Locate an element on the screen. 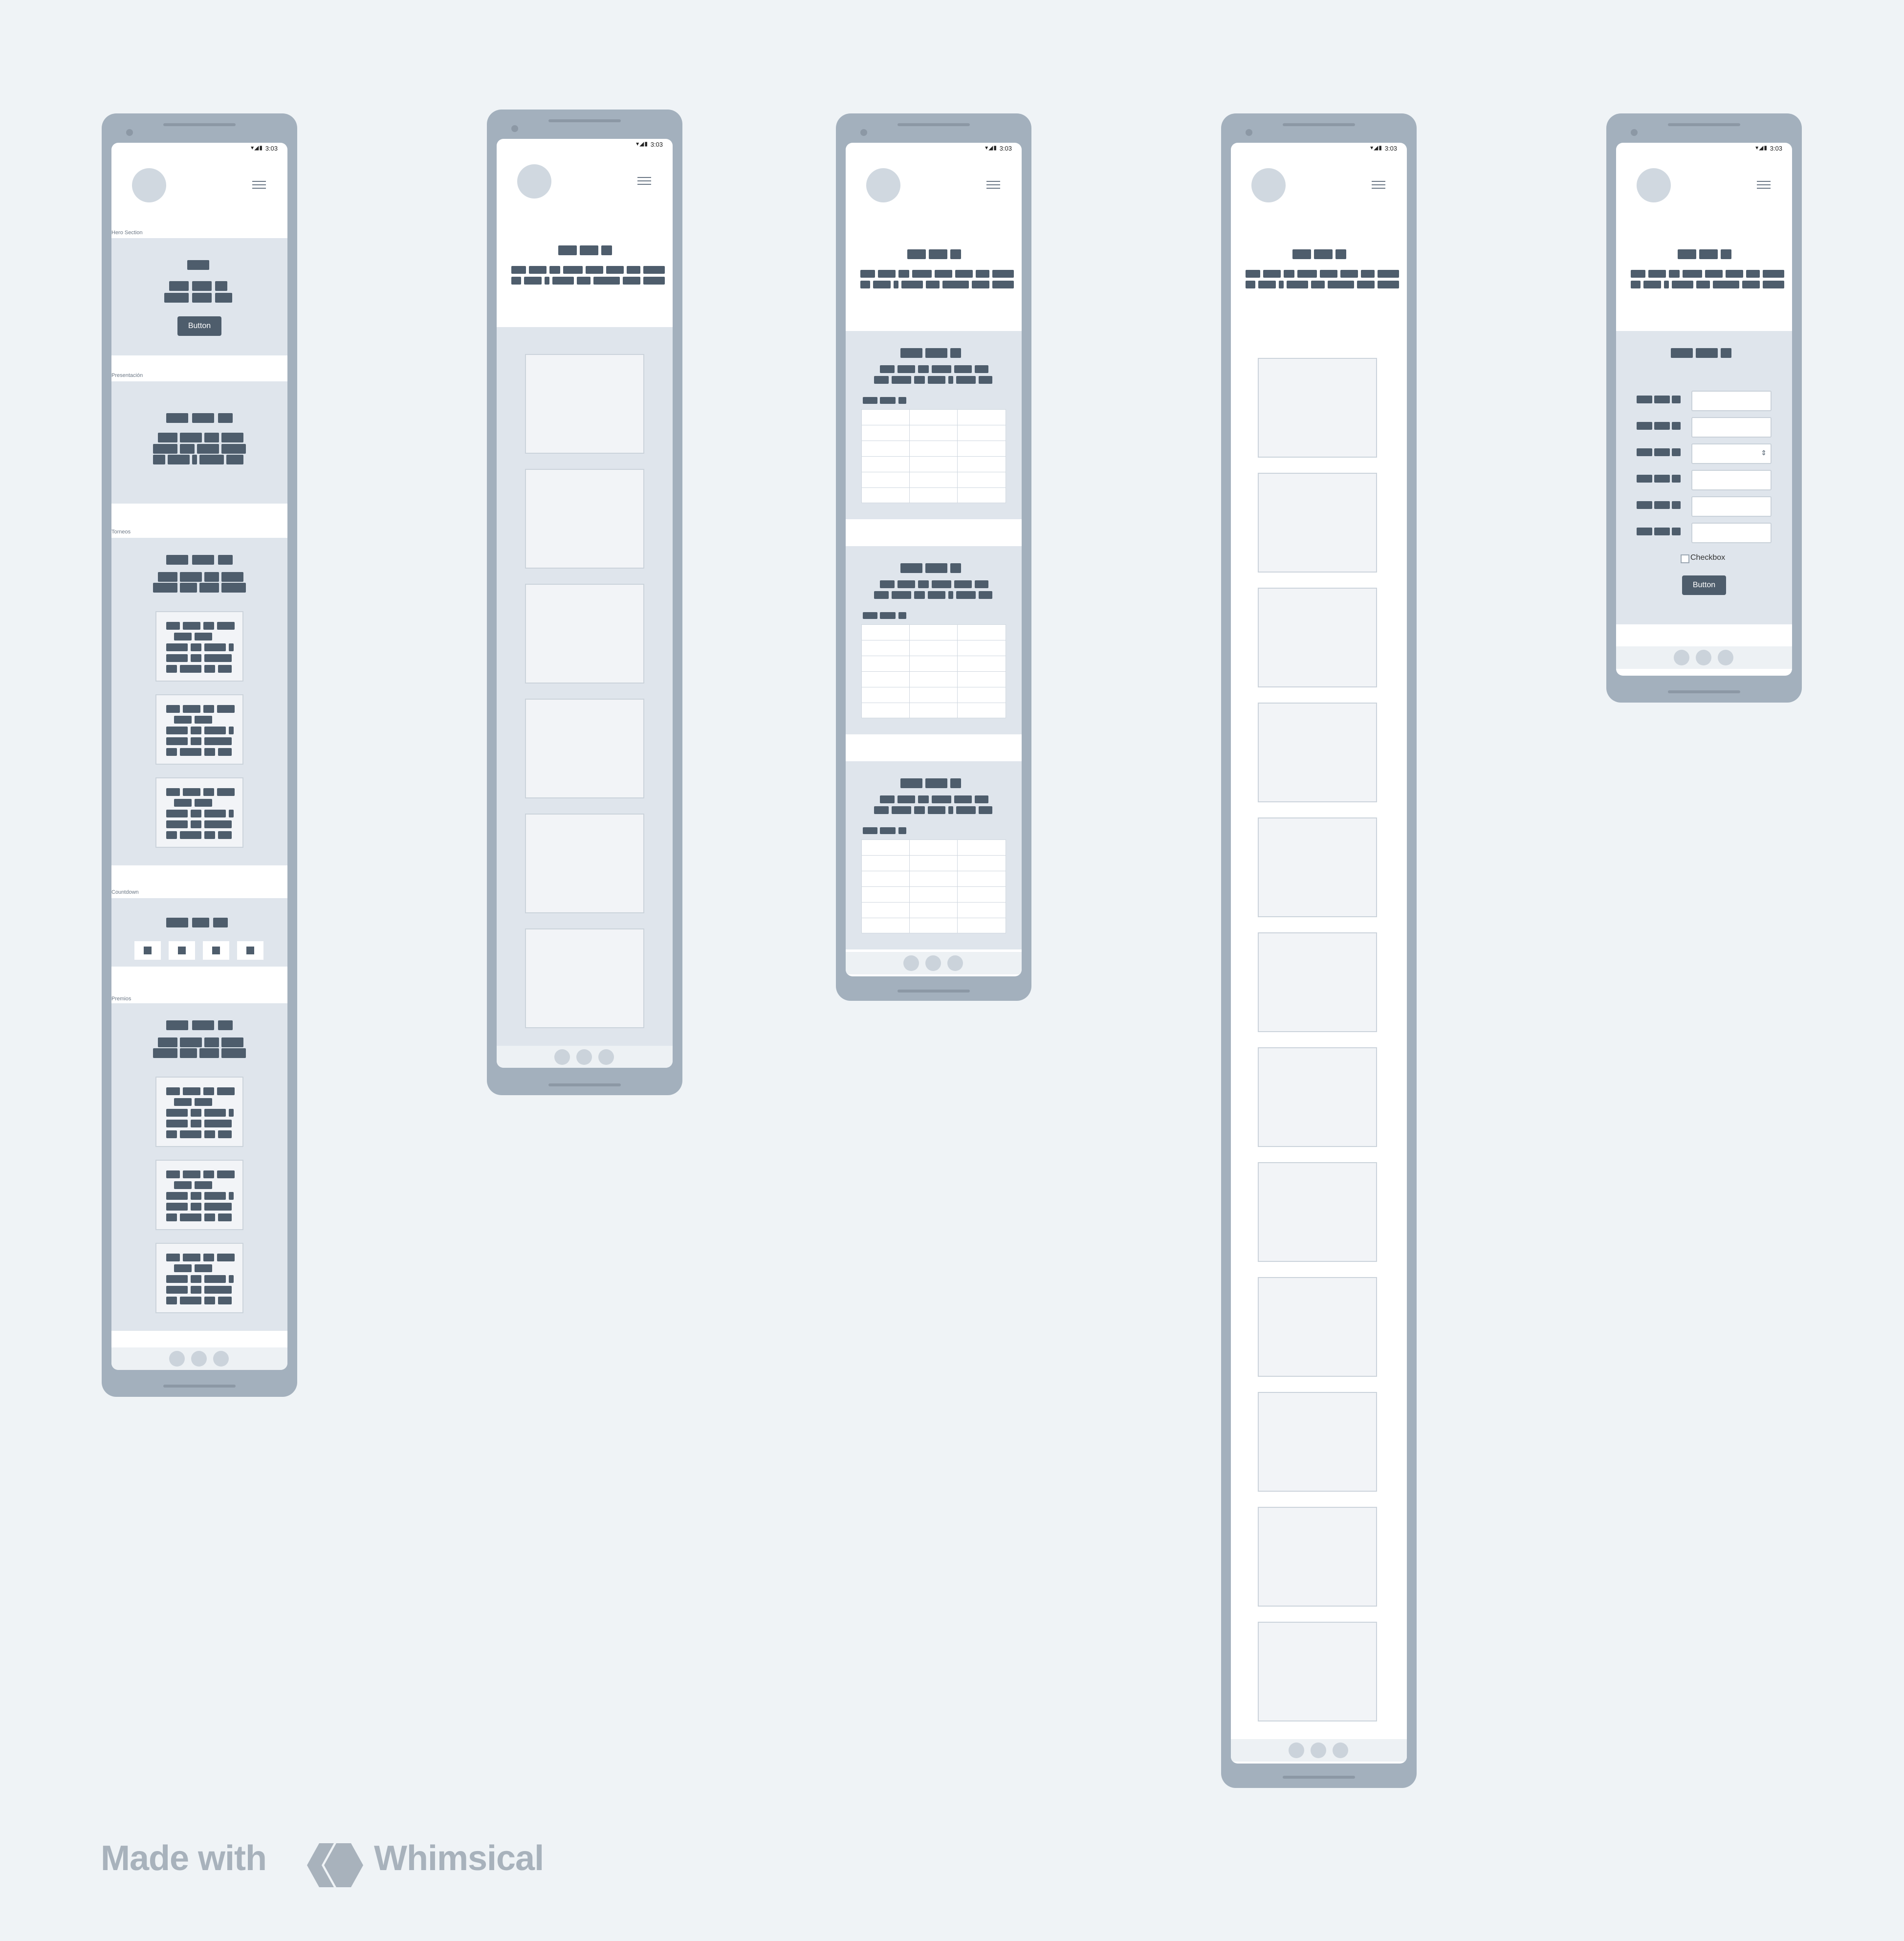 The width and height of the screenshot is (1904, 1941). table-section is located at coordinates (934, 855).